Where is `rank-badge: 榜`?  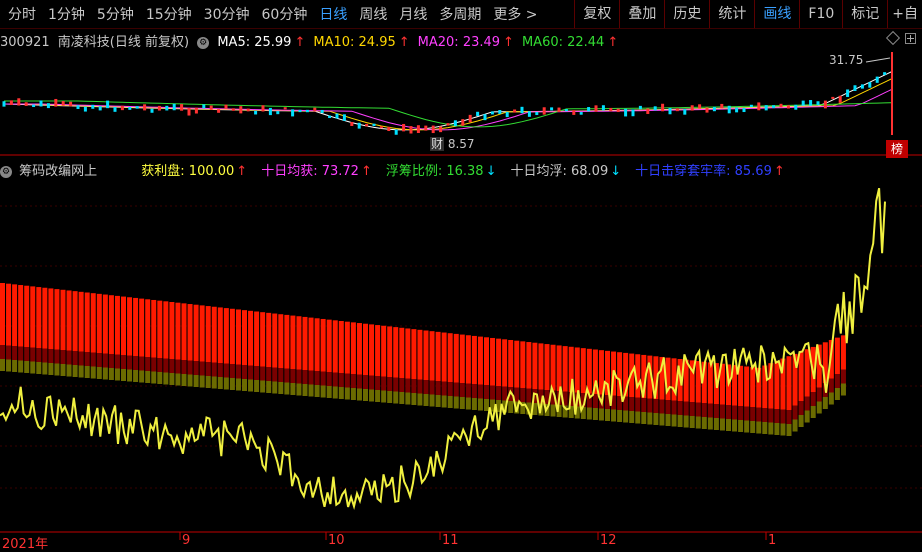
rank-badge: 榜 is located at coordinates (897, 149).